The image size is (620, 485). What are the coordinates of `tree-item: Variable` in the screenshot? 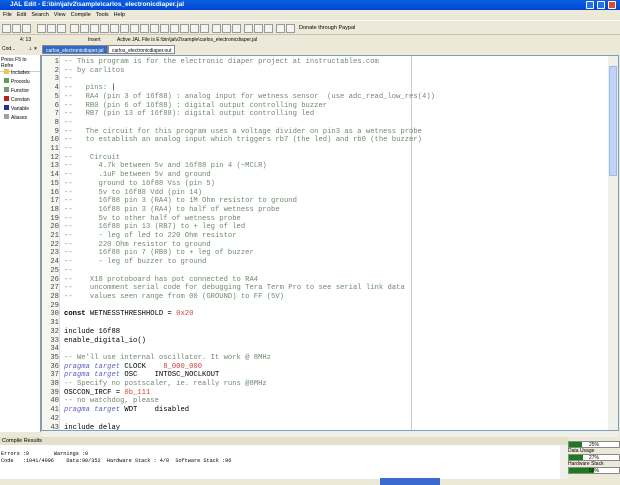 It's located at (17, 109).